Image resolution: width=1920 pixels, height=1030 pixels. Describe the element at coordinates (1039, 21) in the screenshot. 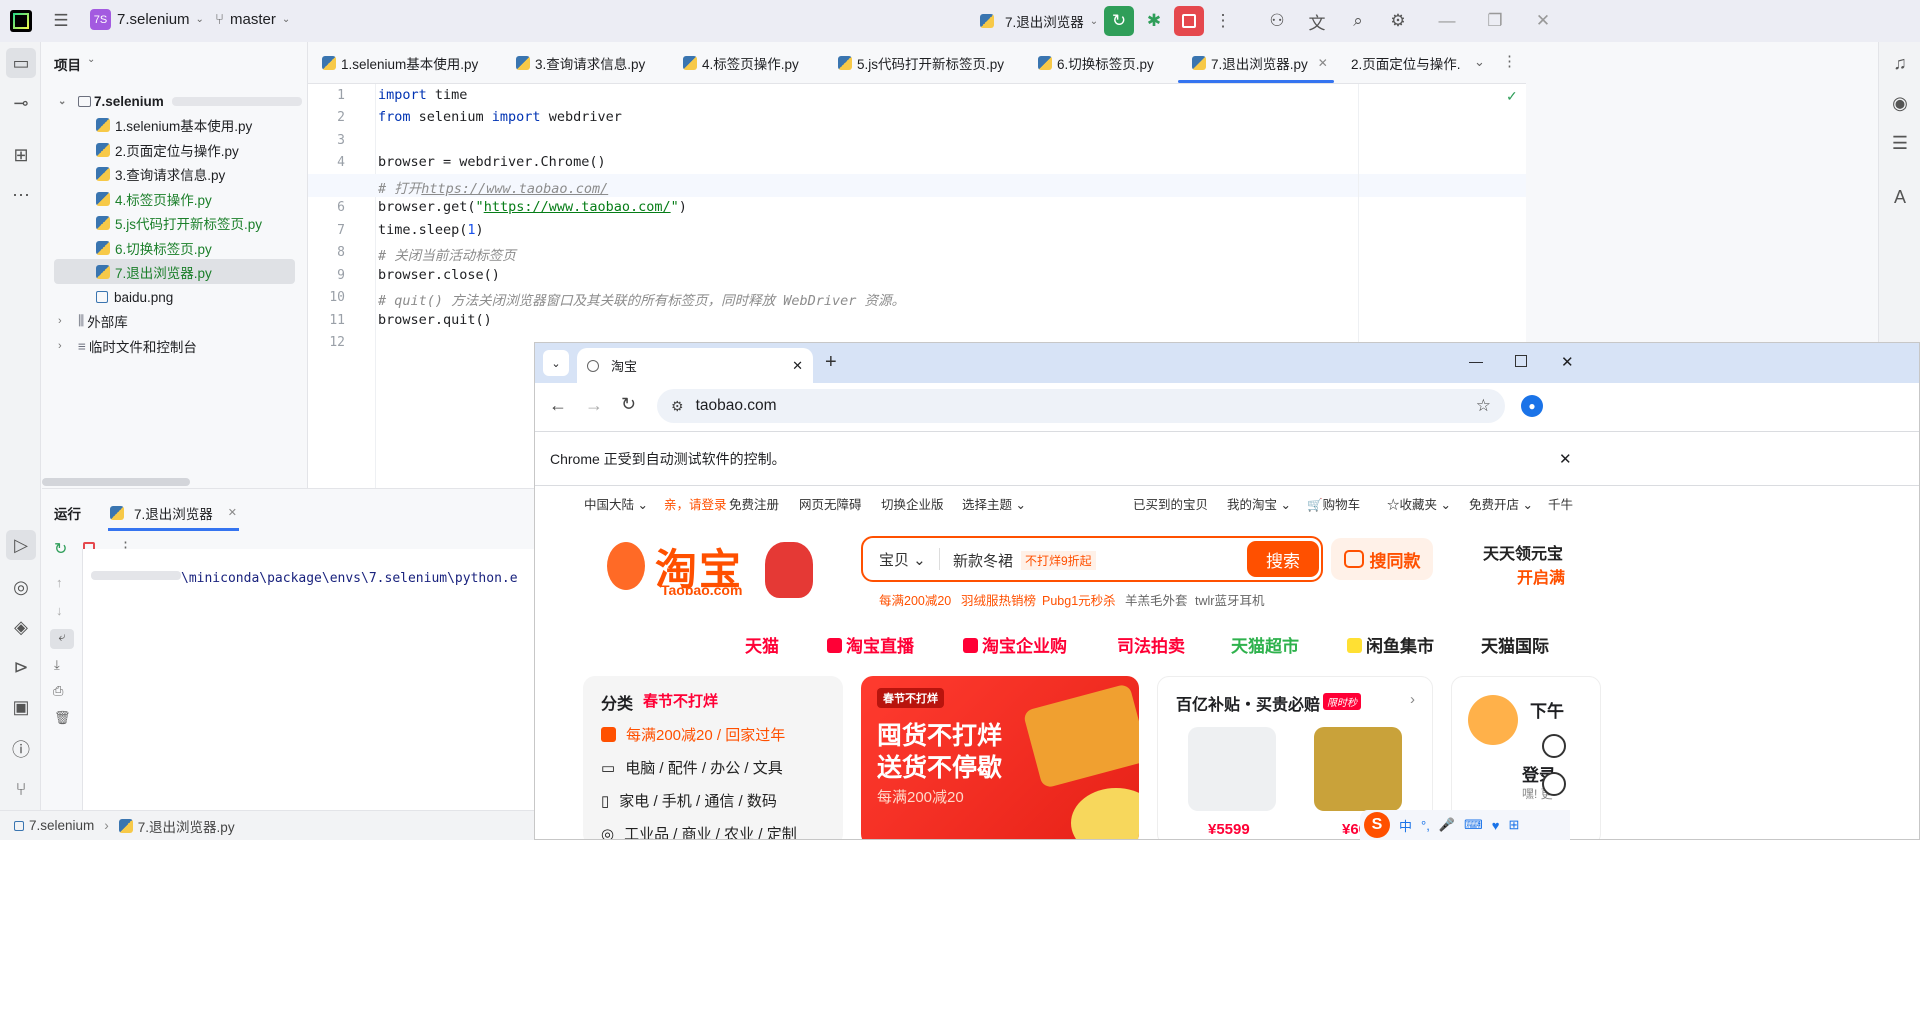

I see `run-config-selector: 7.退出浏览器 ⌄` at that location.